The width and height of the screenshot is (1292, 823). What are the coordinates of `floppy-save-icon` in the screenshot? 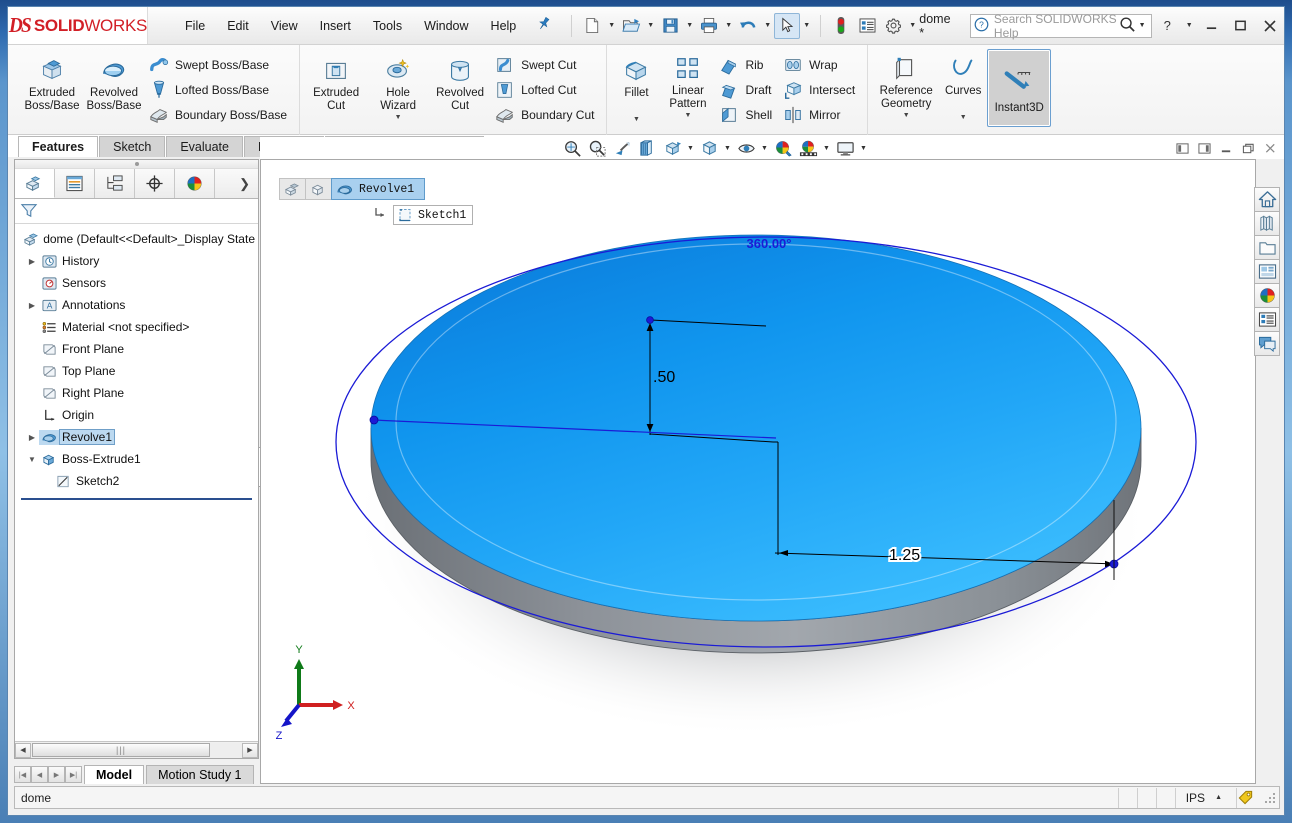 It's located at (670, 26).